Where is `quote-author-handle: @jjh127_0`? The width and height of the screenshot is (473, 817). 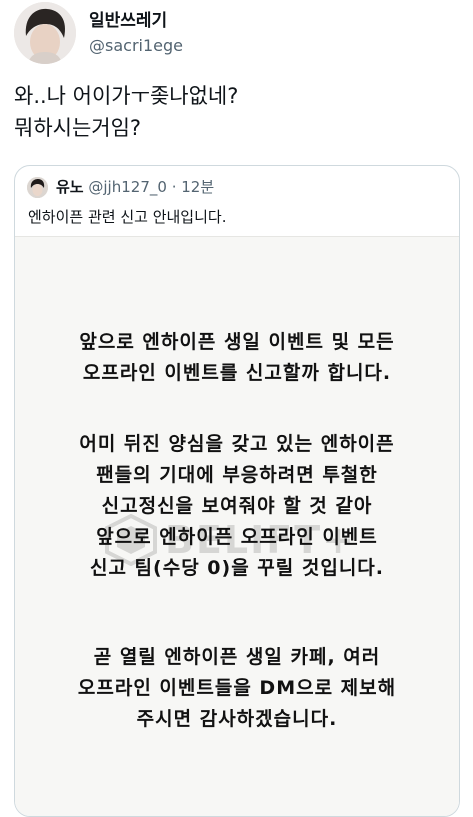
quote-author-handle: @jjh127_0 is located at coordinates (127, 187).